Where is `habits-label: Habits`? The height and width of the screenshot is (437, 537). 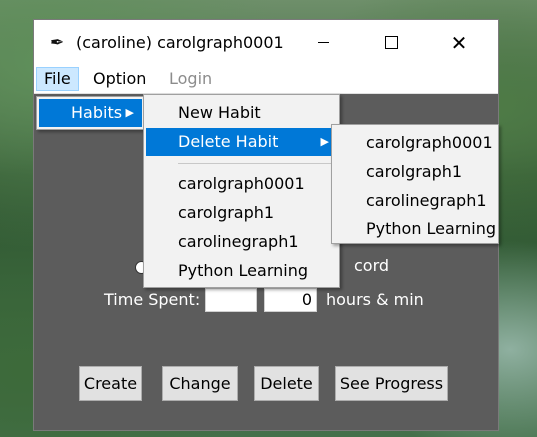 habits-label: Habits is located at coordinates (97, 112).